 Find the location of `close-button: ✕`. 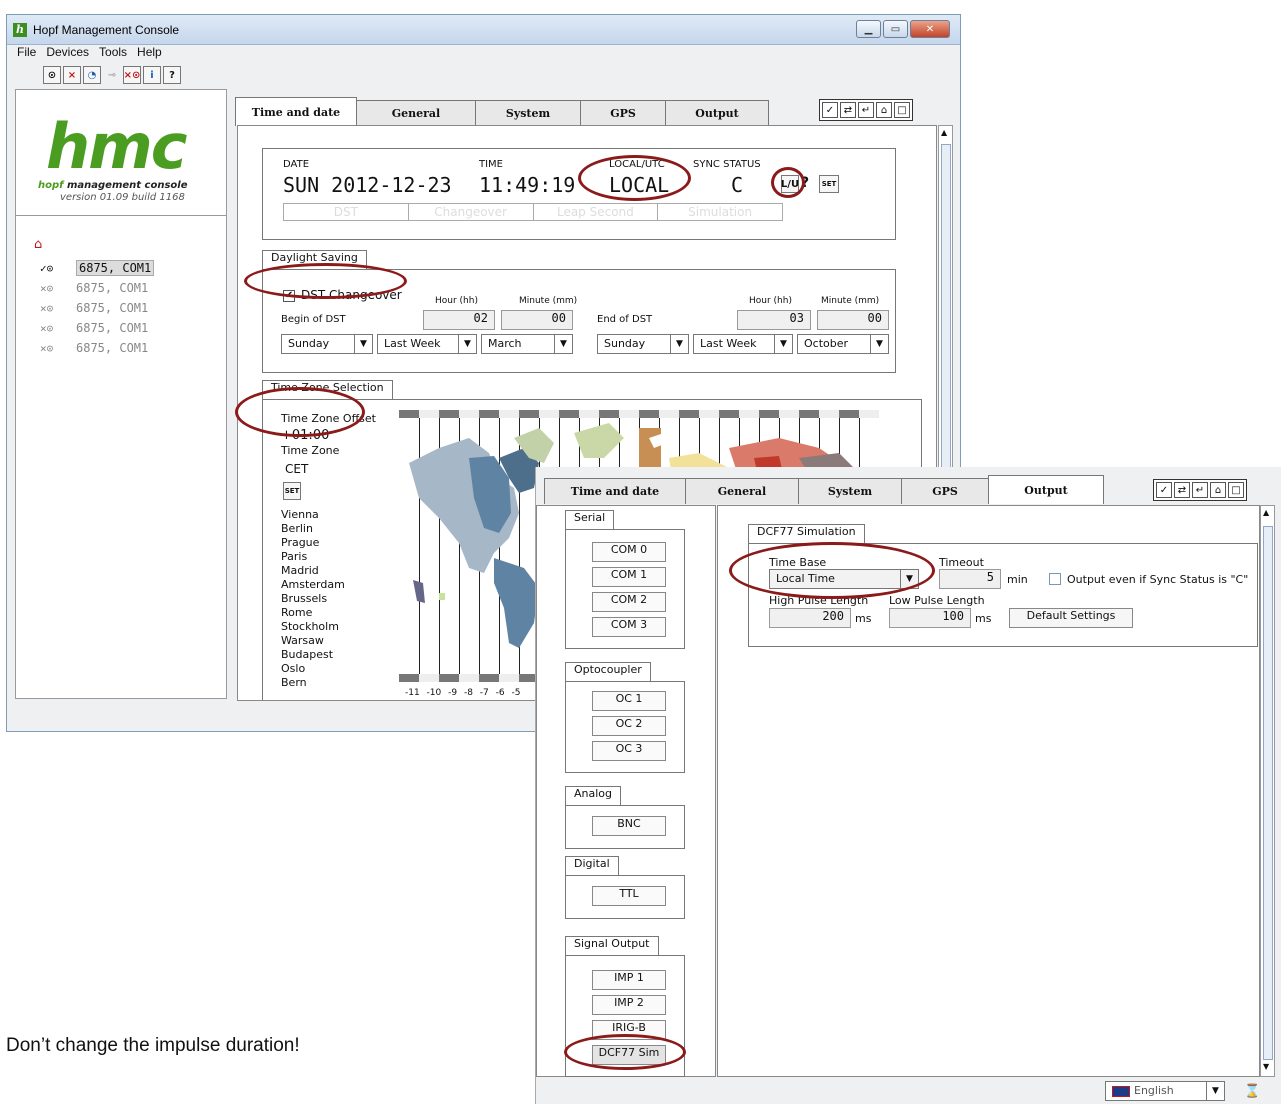

close-button: ✕ is located at coordinates (930, 29).